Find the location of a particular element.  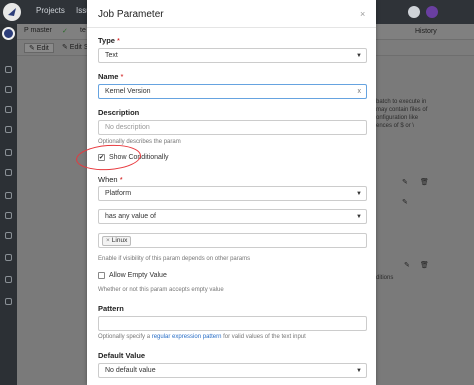

edit-source-tab: ✎ Edit S is located at coordinates (75, 47).